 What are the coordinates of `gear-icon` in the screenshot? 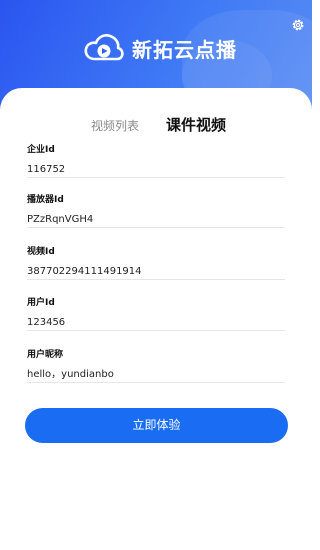 It's located at (298, 25).